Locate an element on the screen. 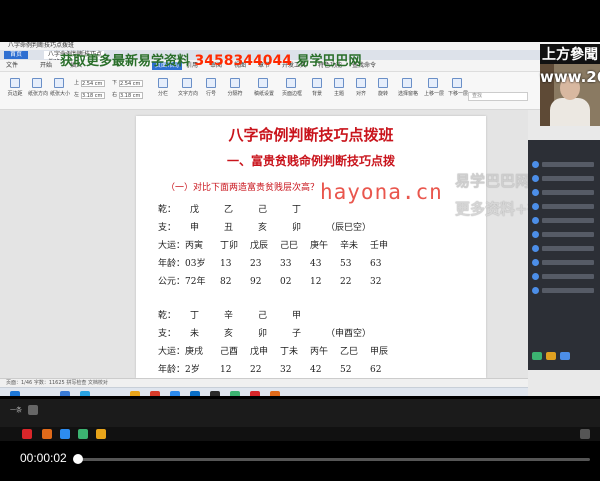 The height and width of the screenshot is (481, 600). theme-icon is located at coordinates (339, 83).